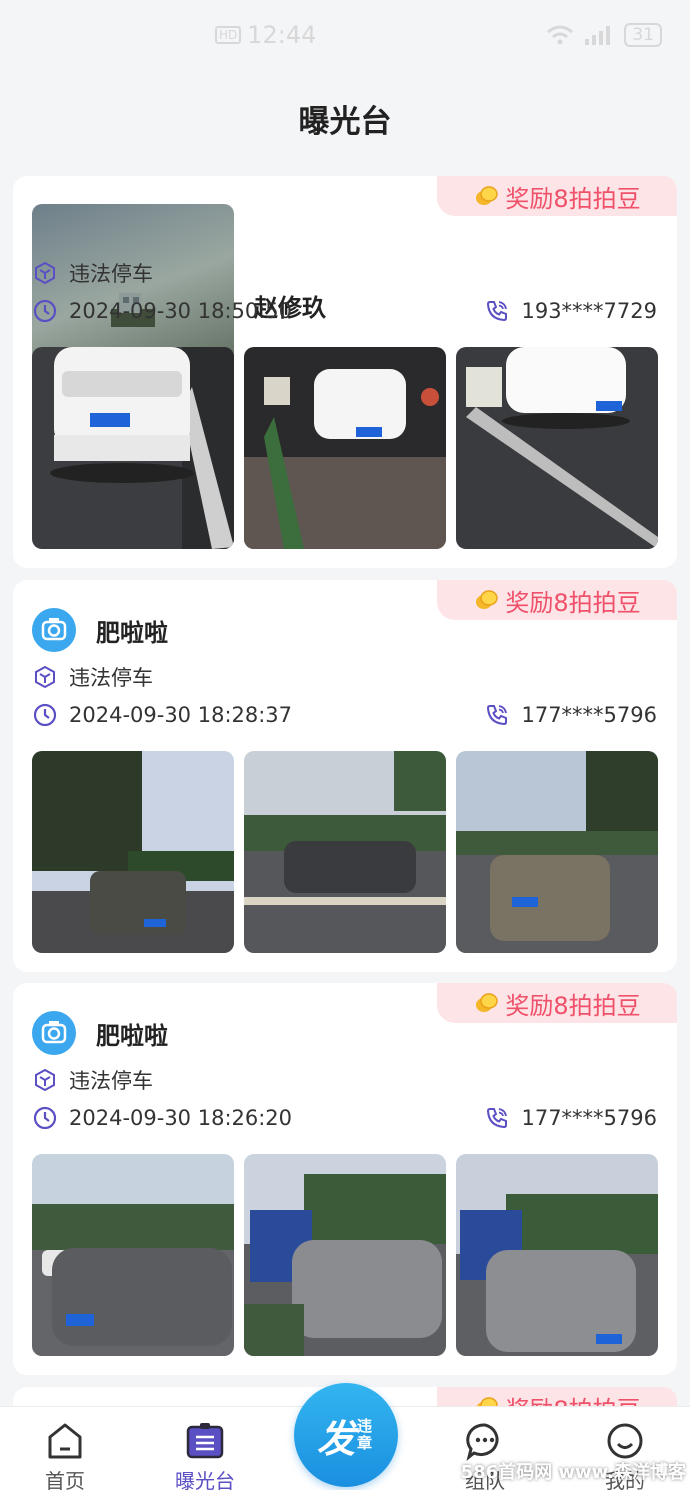 The image size is (690, 1490). What do you see at coordinates (205, 1441) in the screenshot?
I see `exposure-board-icon` at bounding box center [205, 1441].